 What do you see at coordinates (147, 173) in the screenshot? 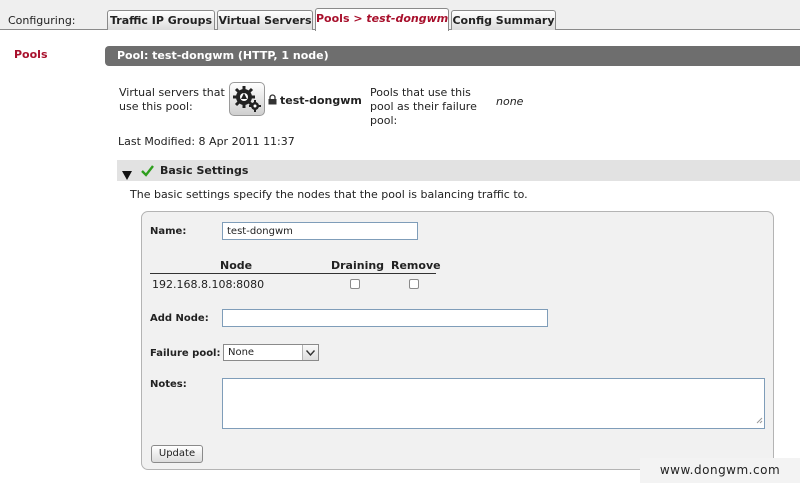
I see `check-icon` at bounding box center [147, 173].